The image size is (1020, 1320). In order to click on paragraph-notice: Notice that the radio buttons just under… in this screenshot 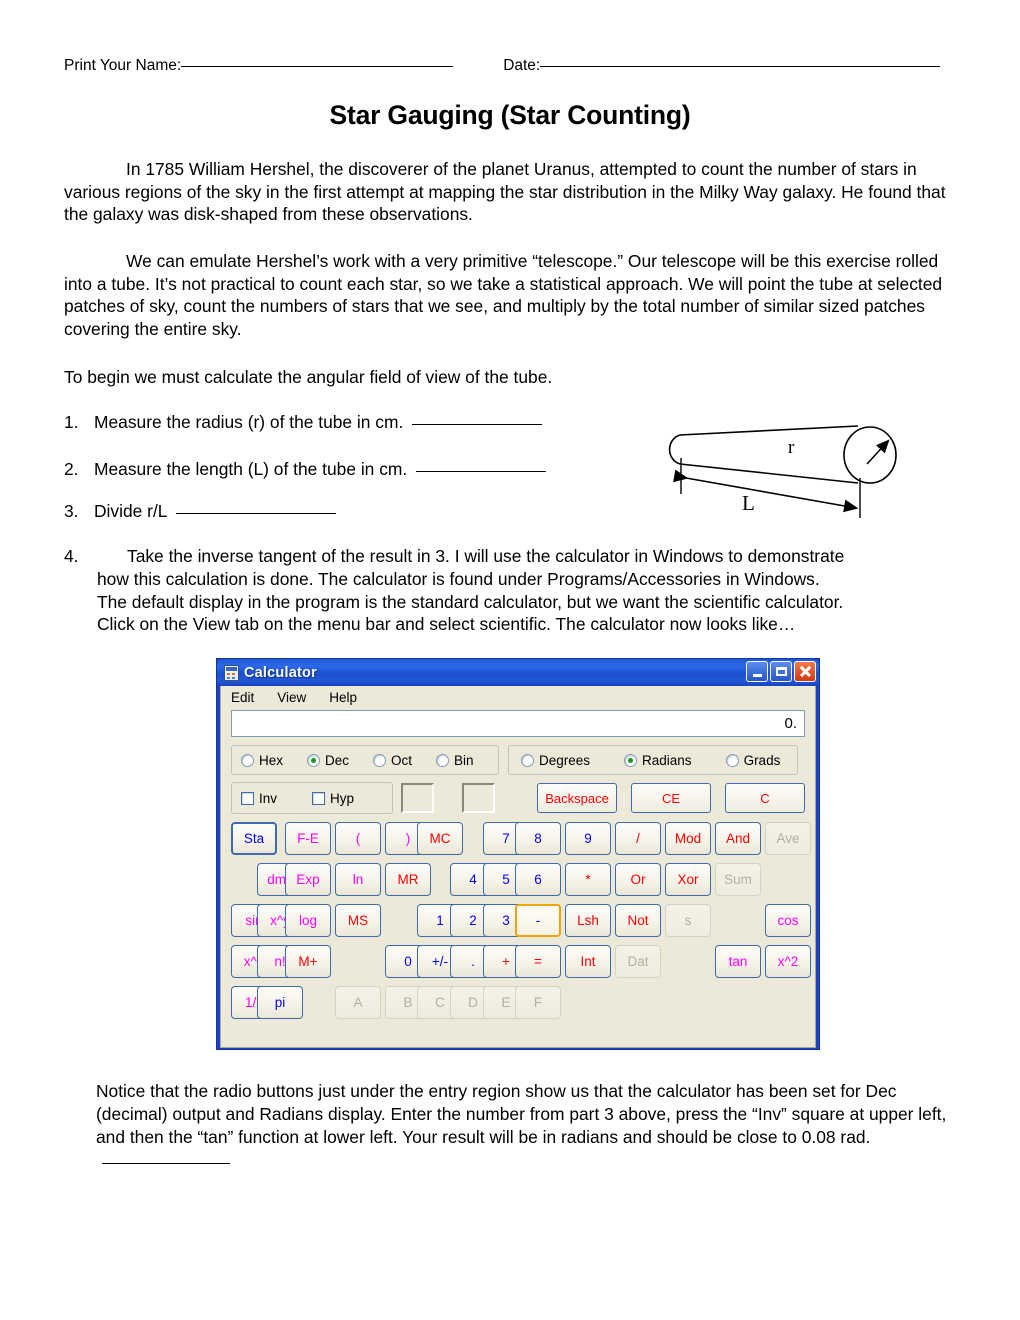, I will do `click(532, 1126)`.